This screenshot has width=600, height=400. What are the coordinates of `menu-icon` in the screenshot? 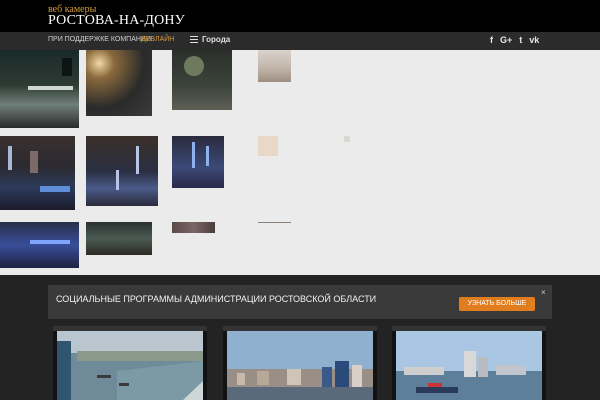 It's located at (194, 40).